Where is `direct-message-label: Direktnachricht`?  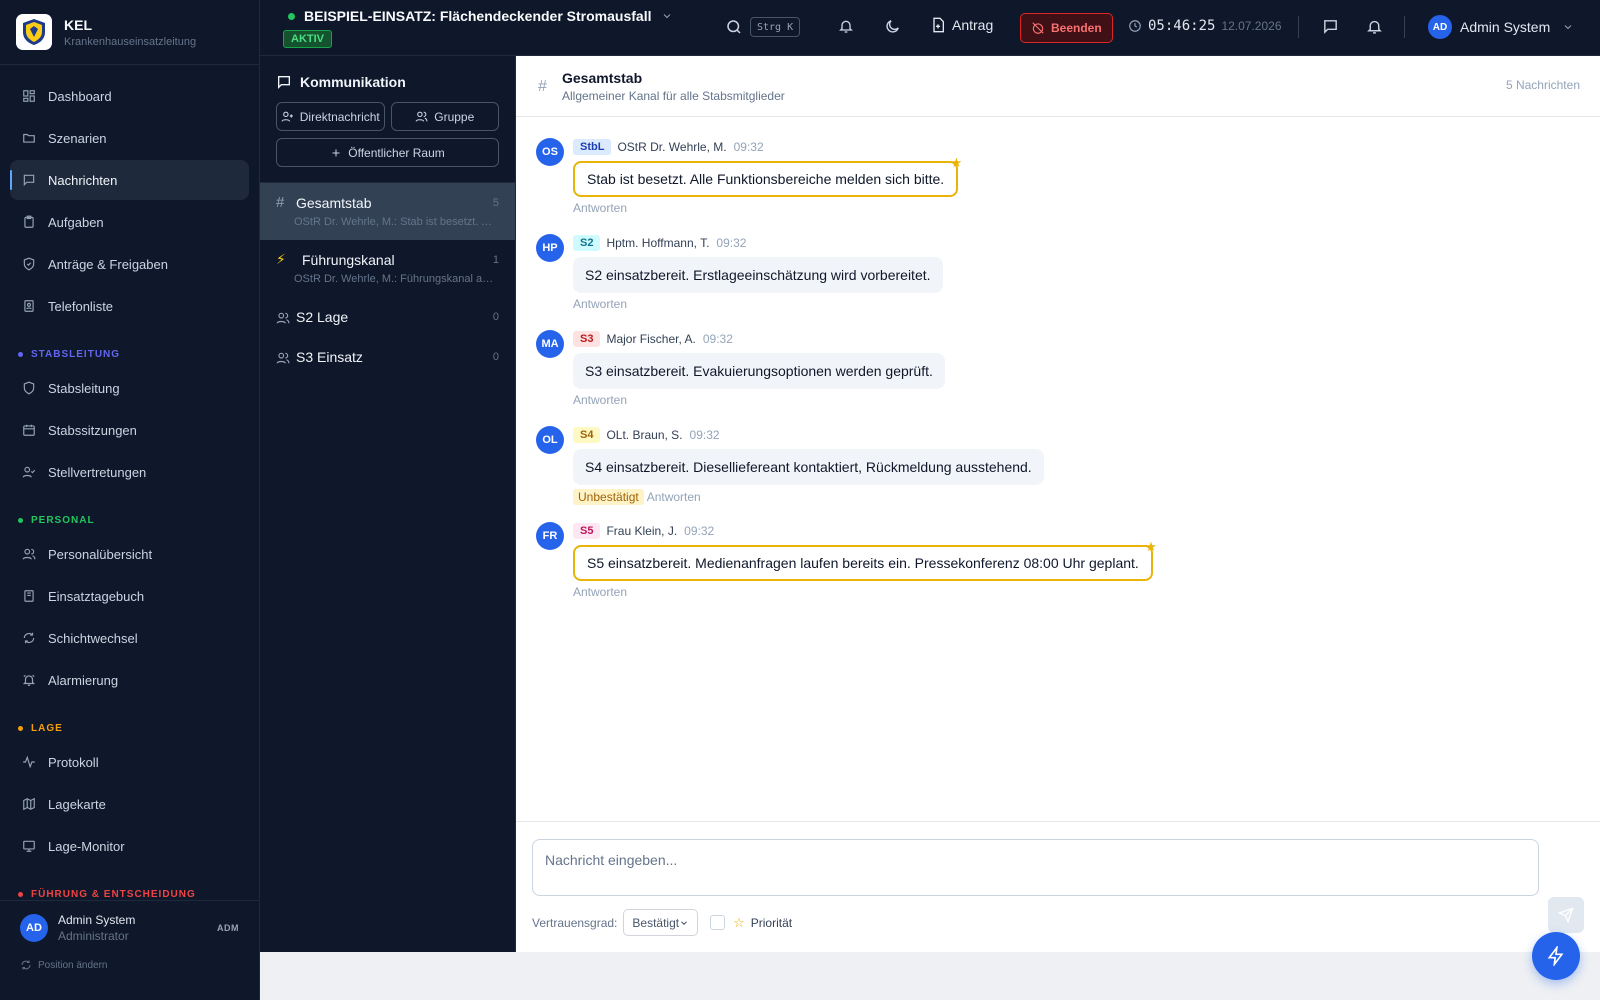
direct-message-label: Direktnachricht is located at coordinates (339, 116).